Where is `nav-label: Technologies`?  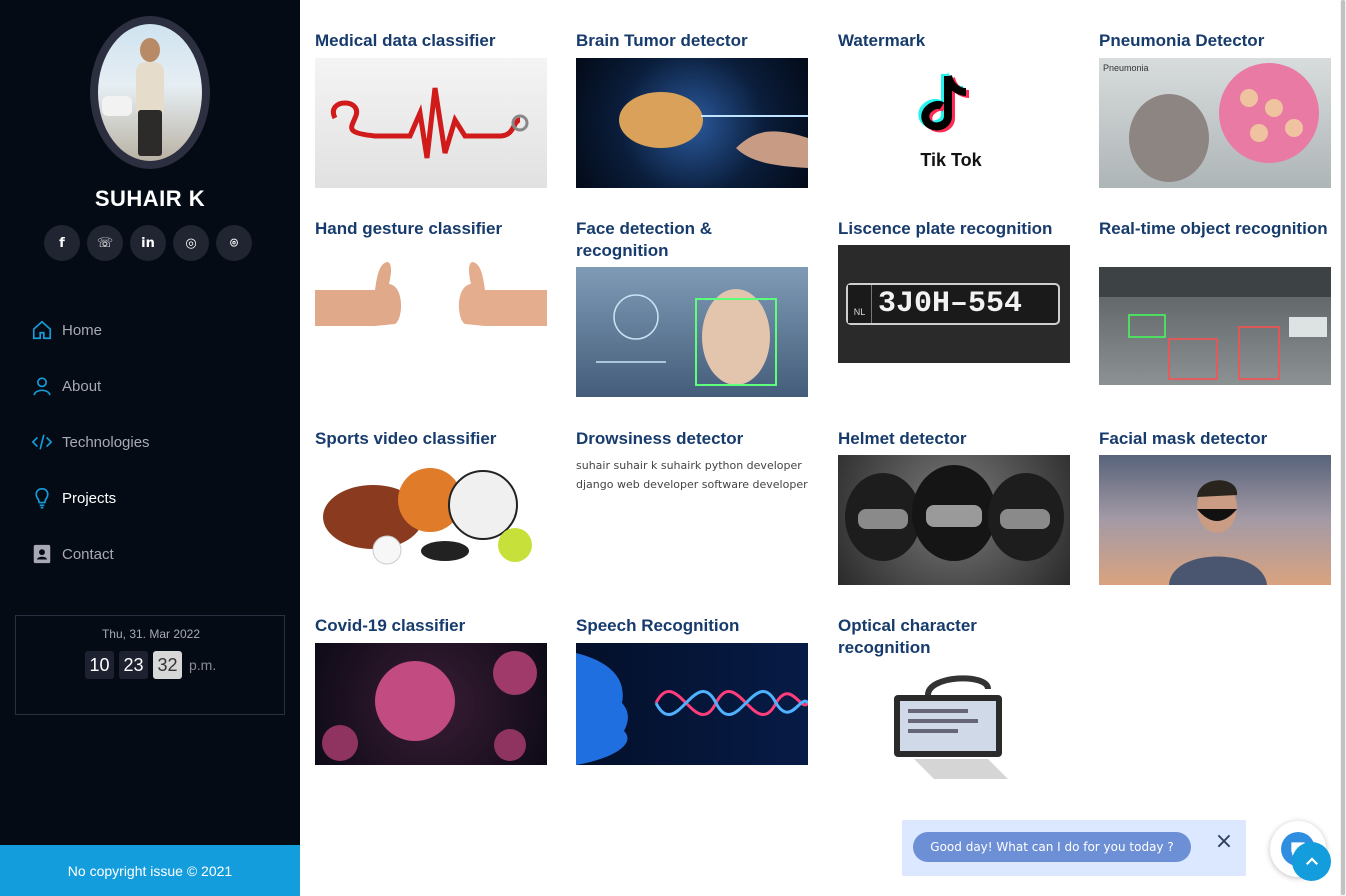 nav-label: Technologies is located at coordinates (106, 442).